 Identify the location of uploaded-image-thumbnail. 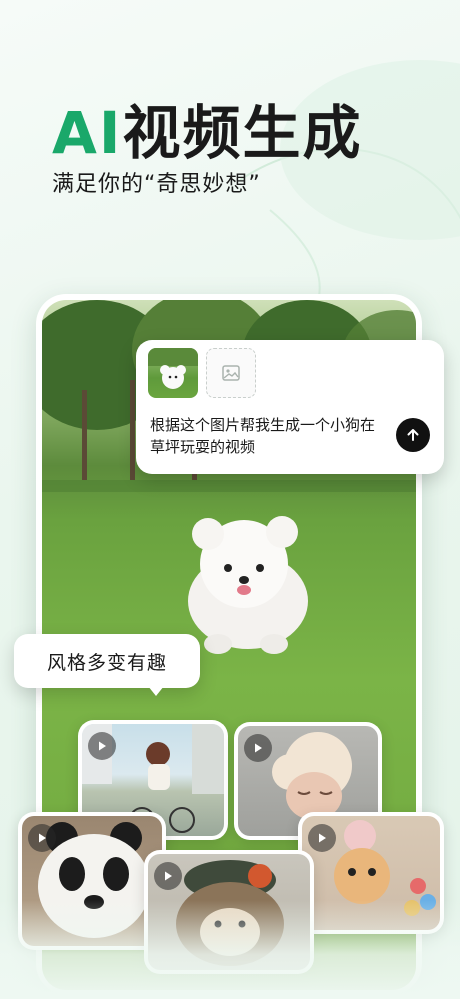
(173, 373).